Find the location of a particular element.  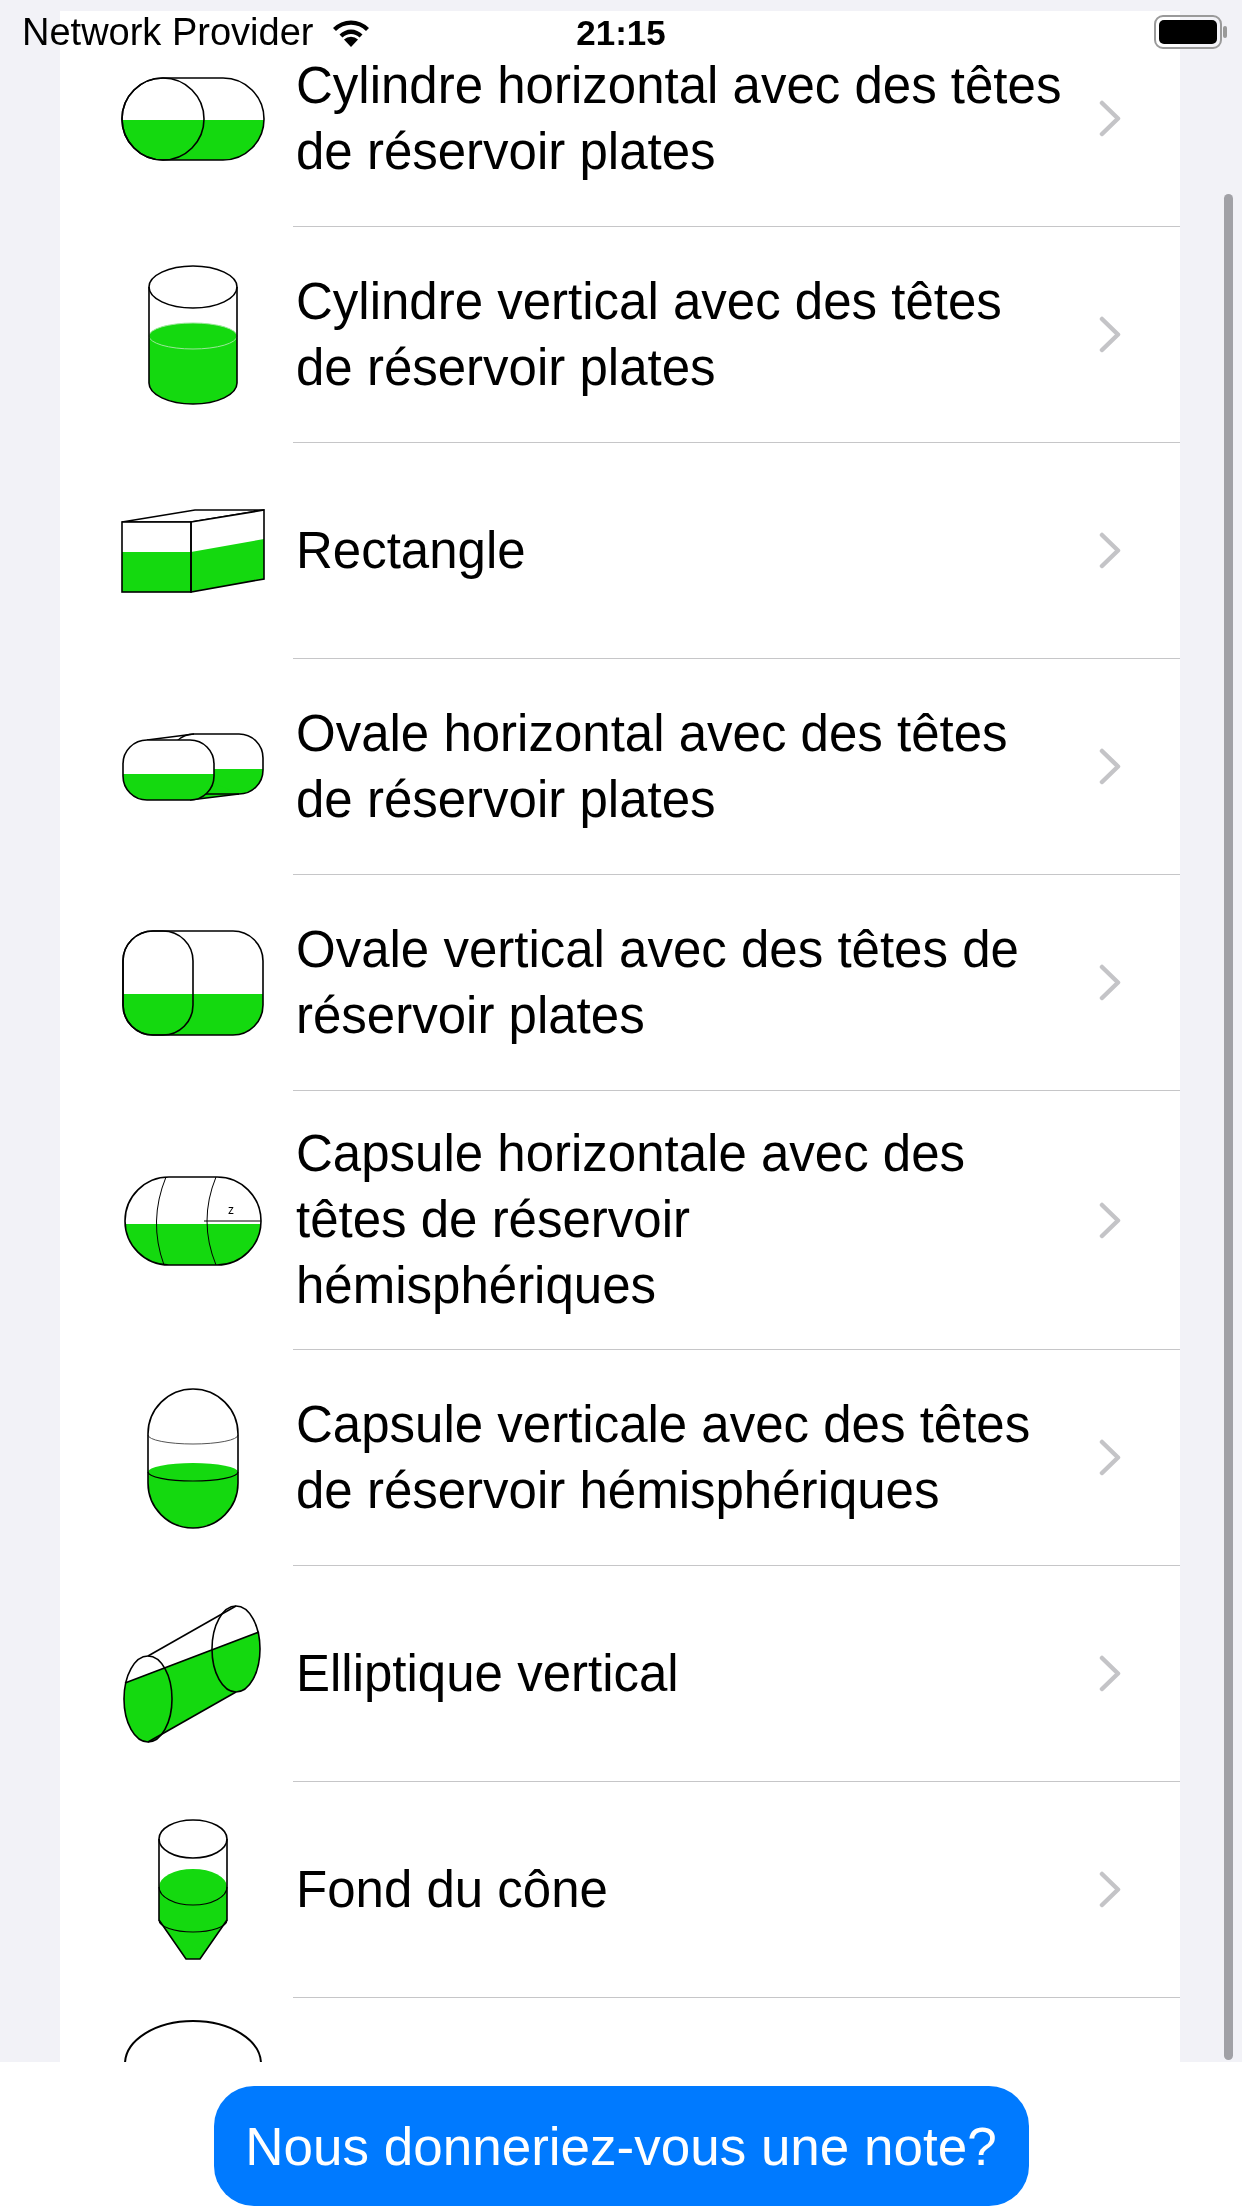

vertical-capsule-icon is located at coordinates (193, 1458).